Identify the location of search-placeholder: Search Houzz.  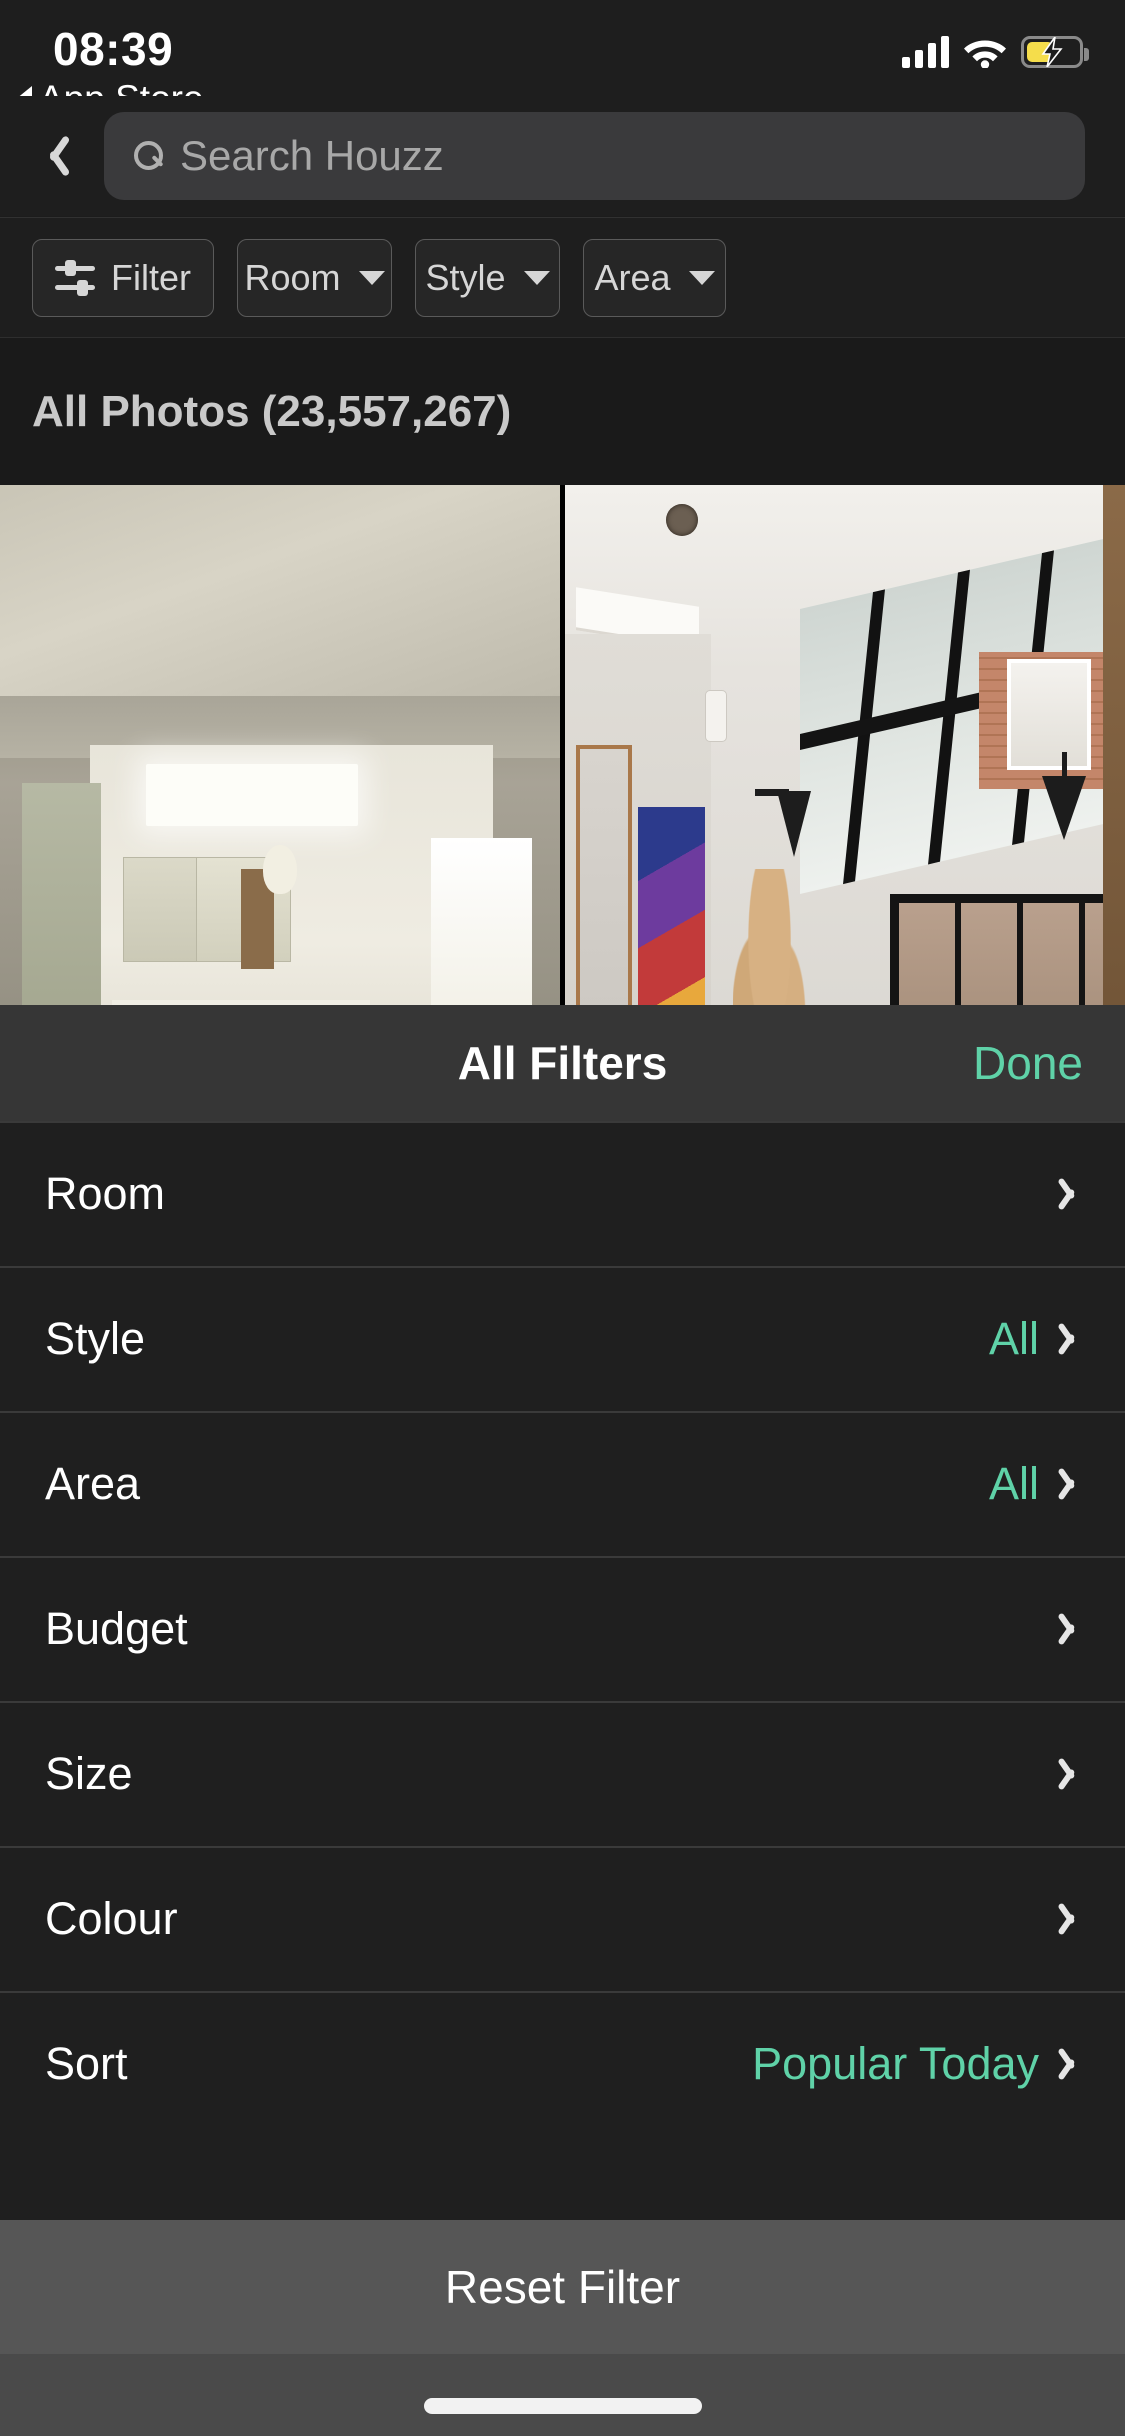
(312, 155).